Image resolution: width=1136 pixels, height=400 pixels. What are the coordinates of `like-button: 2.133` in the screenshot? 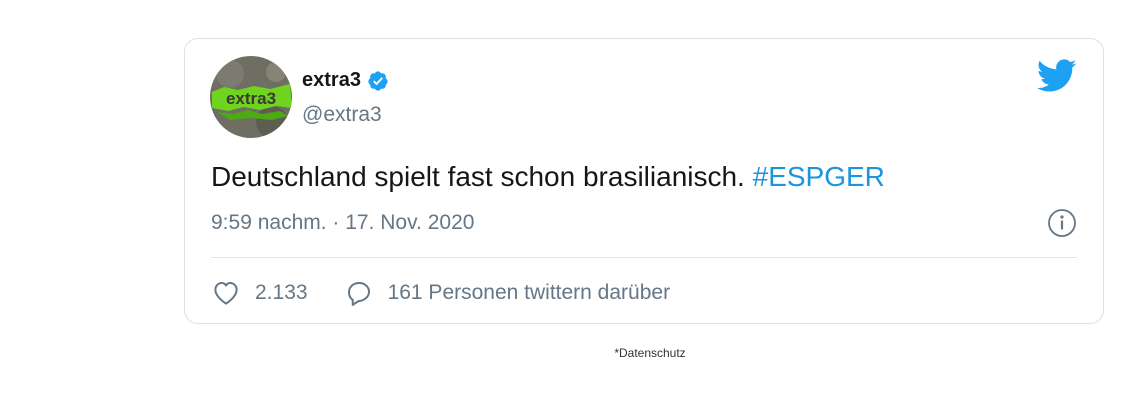 It's located at (259, 293).